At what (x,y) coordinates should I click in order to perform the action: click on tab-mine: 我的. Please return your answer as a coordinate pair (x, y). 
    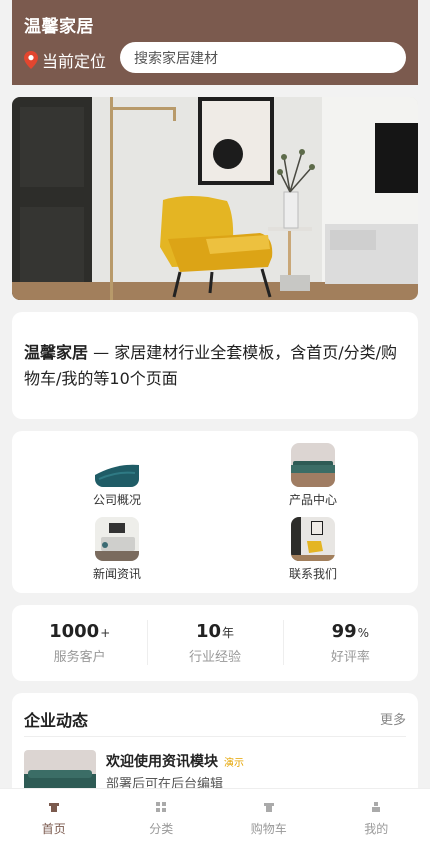
    Looking at the image, I should click on (376, 816).